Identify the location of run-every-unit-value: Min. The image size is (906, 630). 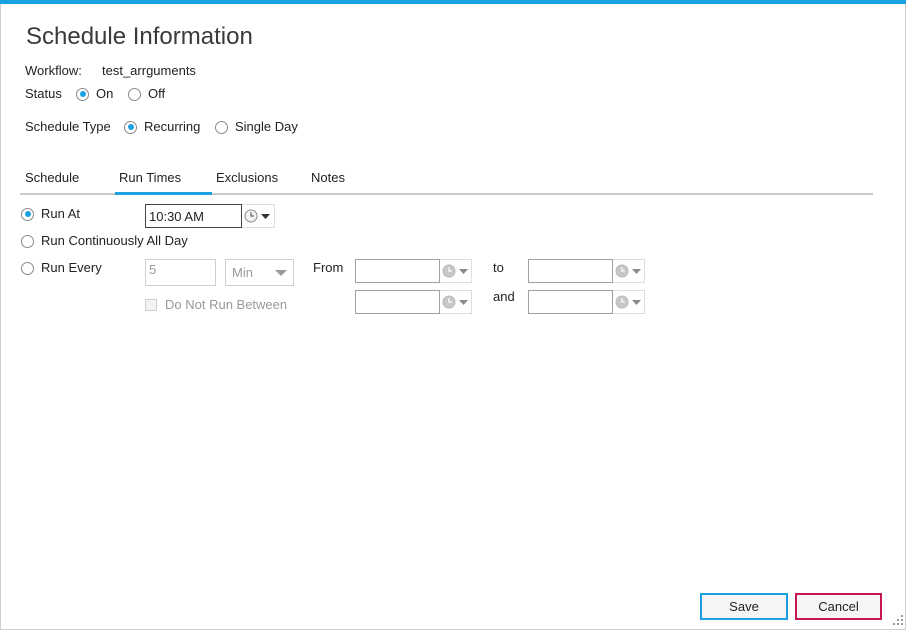
(242, 272).